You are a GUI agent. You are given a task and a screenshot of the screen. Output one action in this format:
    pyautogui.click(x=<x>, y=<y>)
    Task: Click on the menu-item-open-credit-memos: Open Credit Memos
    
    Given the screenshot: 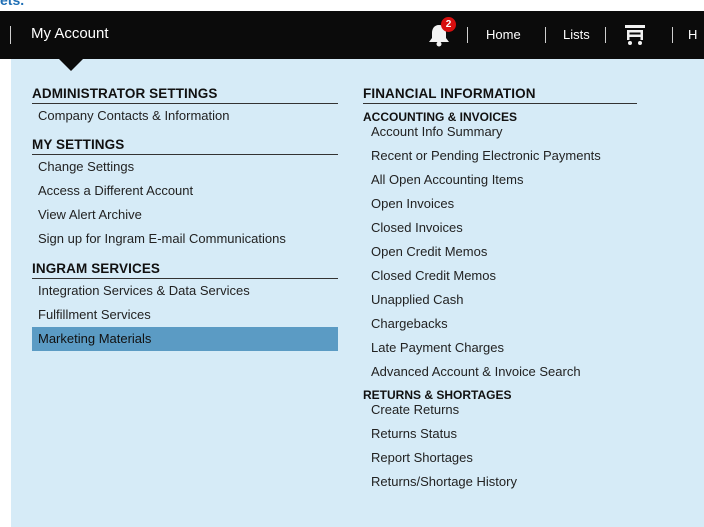 What is the action you would take?
    pyautogui.click(x=528, y=252)
    